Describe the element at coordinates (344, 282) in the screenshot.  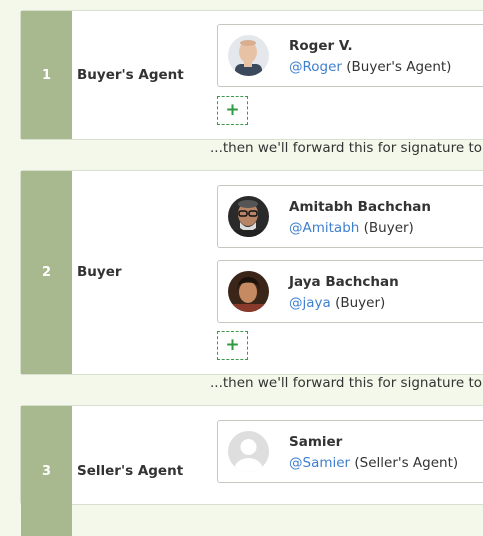
I see `signer-name: Jaya Bachchan` at that location.